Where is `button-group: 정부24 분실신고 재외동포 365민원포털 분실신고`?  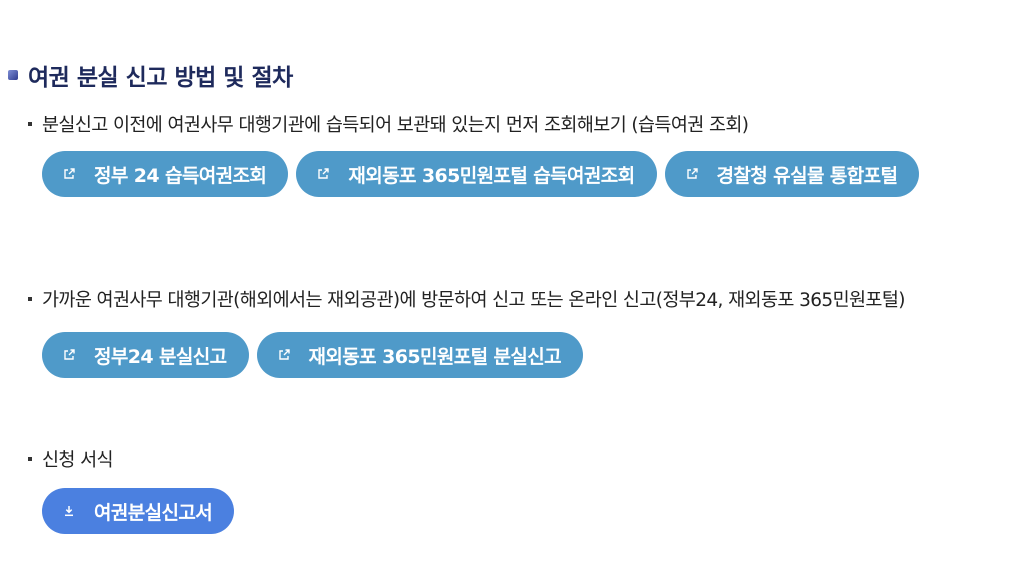
button-group: 정부24 분실신고 재외동포 365민원포털 분실신고 is located at coordinates (530, 359).